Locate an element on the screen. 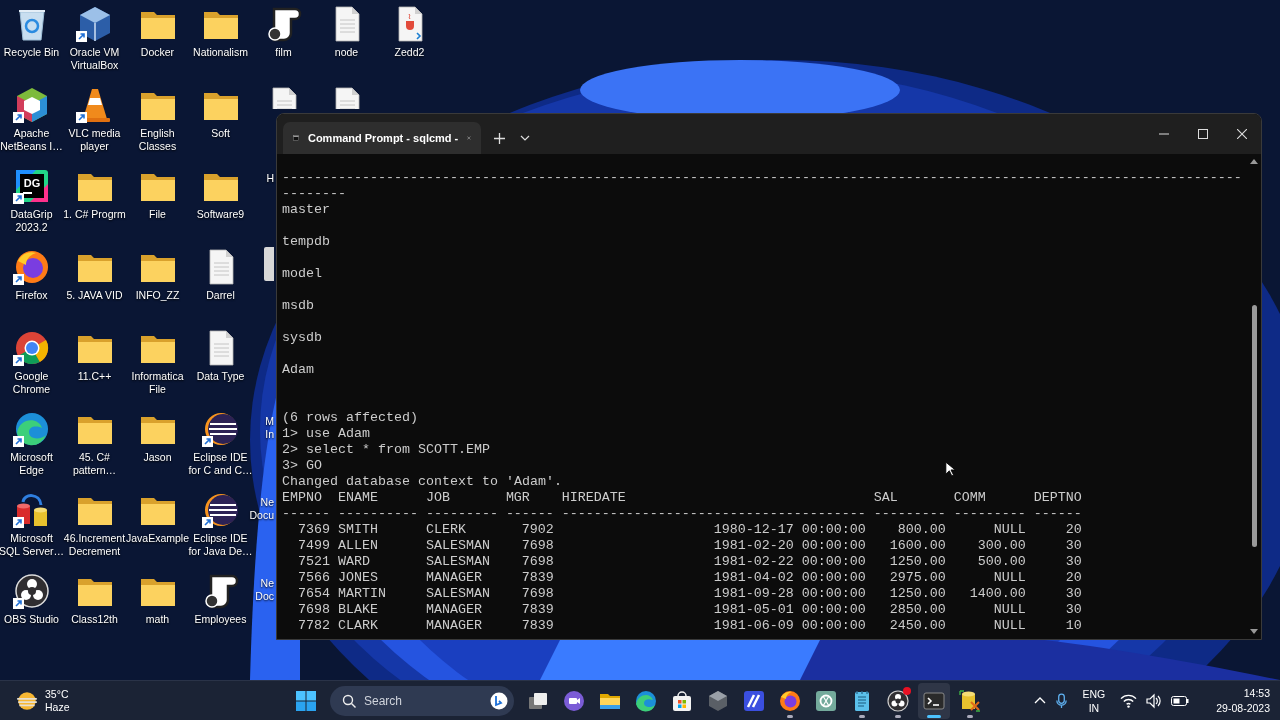 The image size is (1280, 720). icon-label: Firefox is located at coordinates (31, 295).